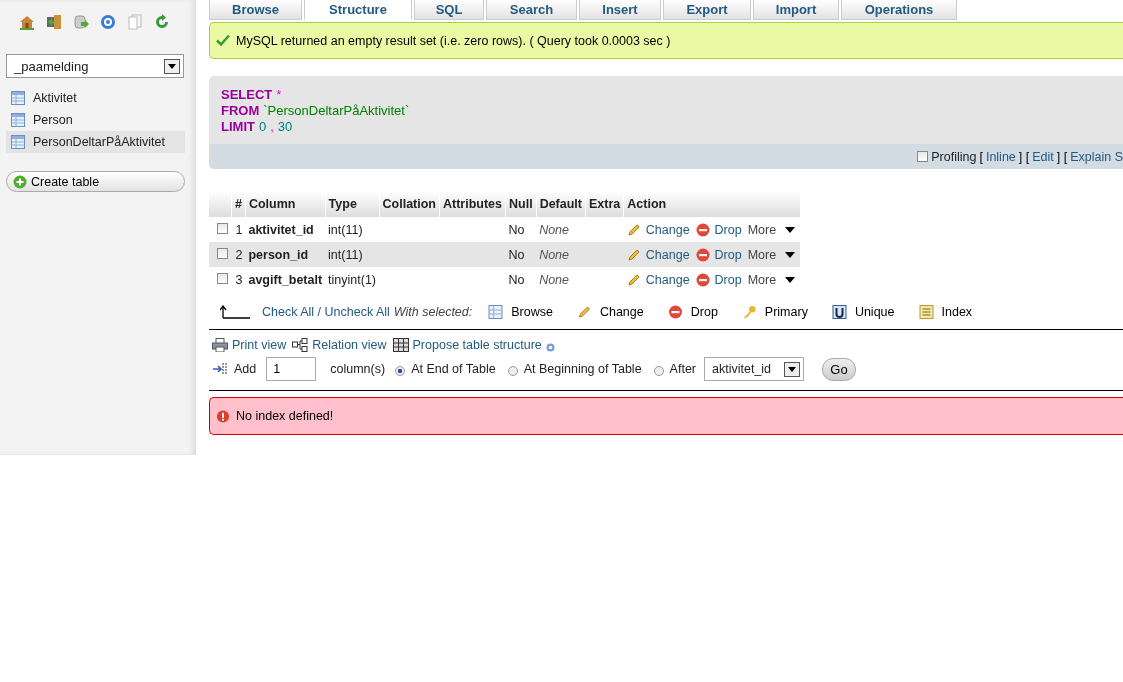 Image resolution: width=1123 pixels, height=682 pixels. Describe the element at coordinates (712, 204) in the screenshot. I see `column-header: Action` at that location.